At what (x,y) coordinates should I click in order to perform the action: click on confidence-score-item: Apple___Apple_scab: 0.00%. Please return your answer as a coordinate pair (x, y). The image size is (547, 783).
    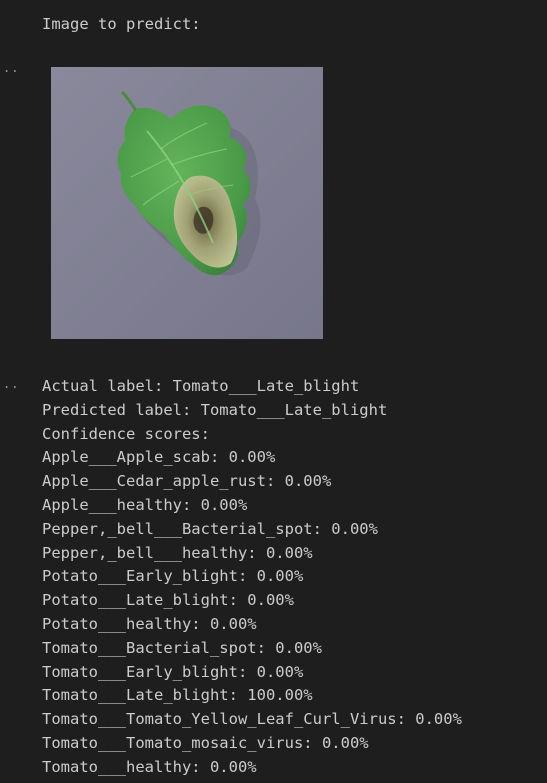
    Looking at the image, I should click on (159, 457).